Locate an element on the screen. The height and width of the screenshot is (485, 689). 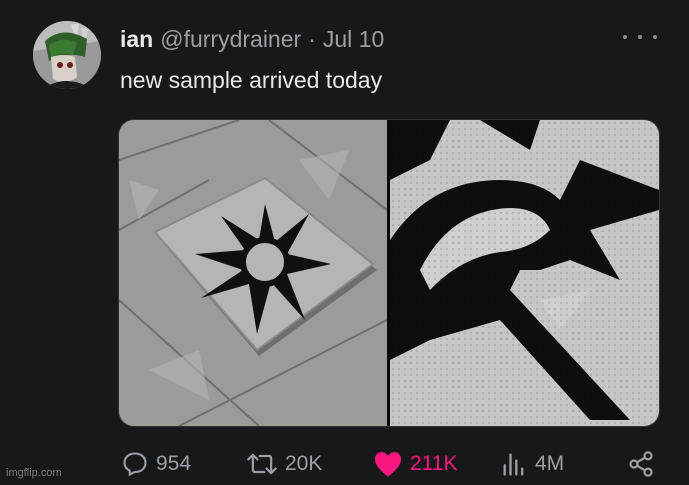
views-button: 4M is located at coordinates (532, 464).